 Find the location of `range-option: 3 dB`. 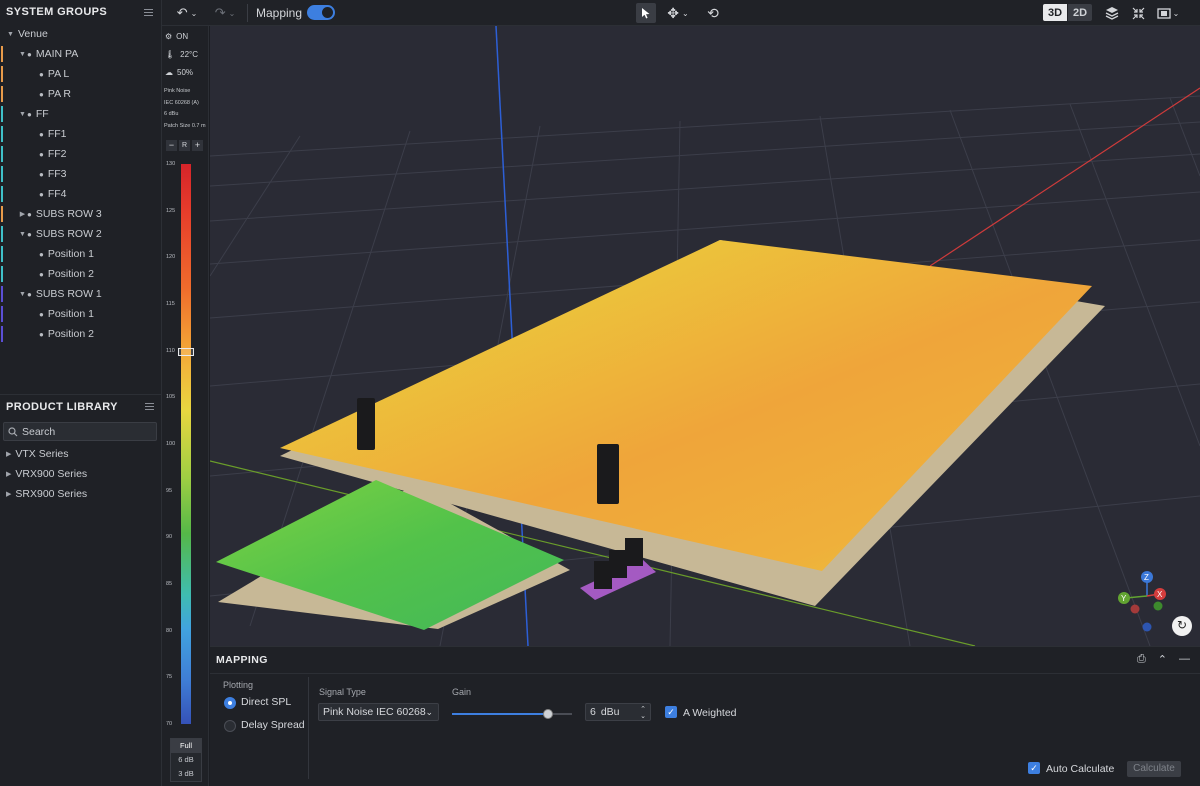

range-option: 3 dB is located at coordinates (186, 774).